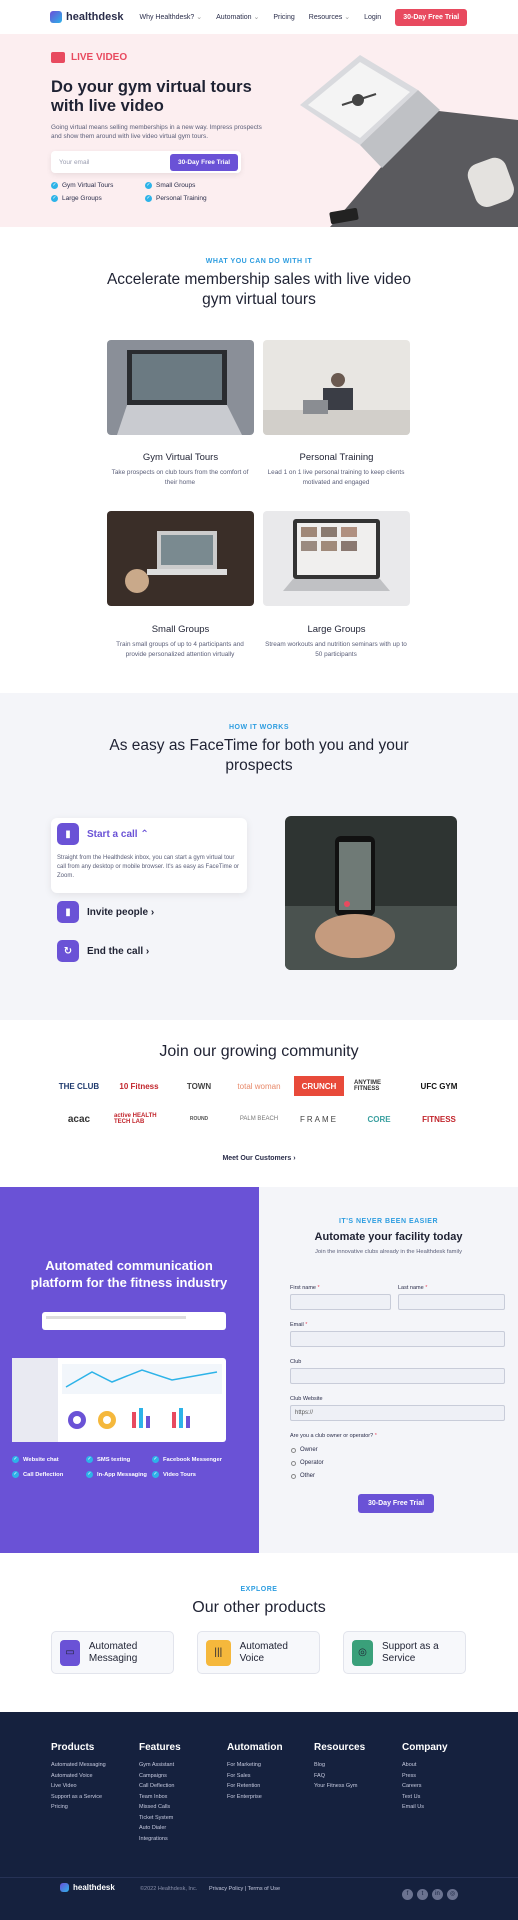 The image size is (518, 1920). Describe the element at coordinates (354, 1786) in the screenshot. I see `footer-link: Your Fitness Gym` at that location.